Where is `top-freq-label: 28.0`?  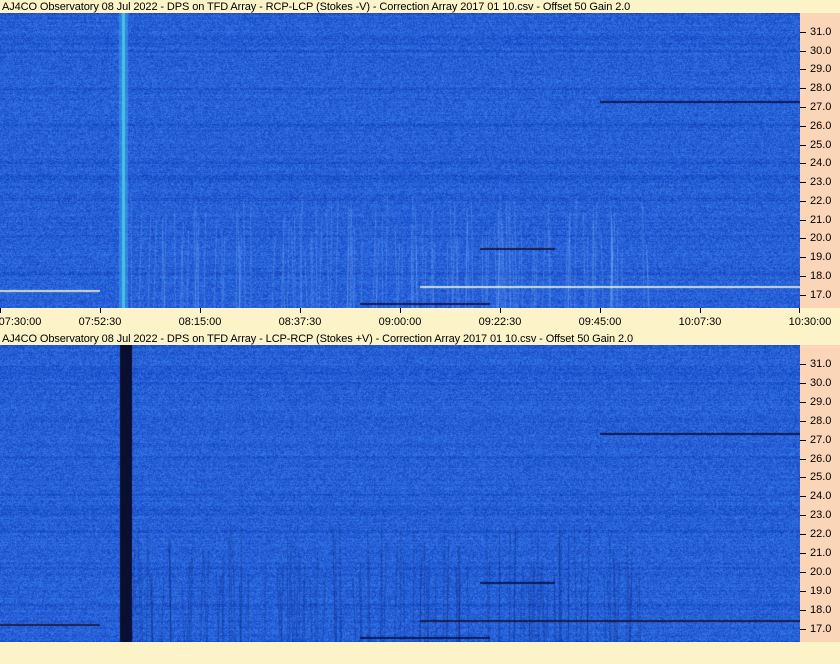
top-freq-label: 28.0 is located at coordinates (821, 88).